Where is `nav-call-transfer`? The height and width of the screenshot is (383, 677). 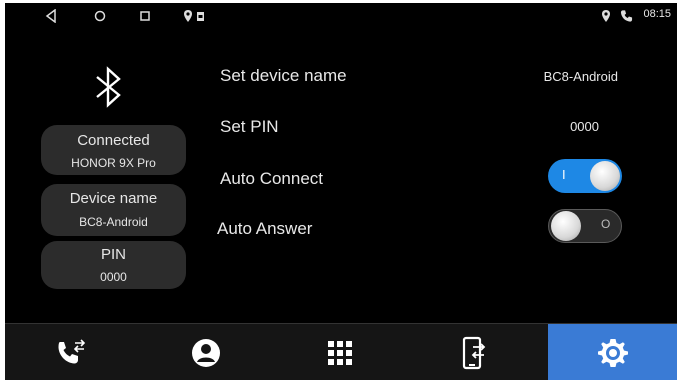
nav-call-transfer is located at coordinates (72, 352).